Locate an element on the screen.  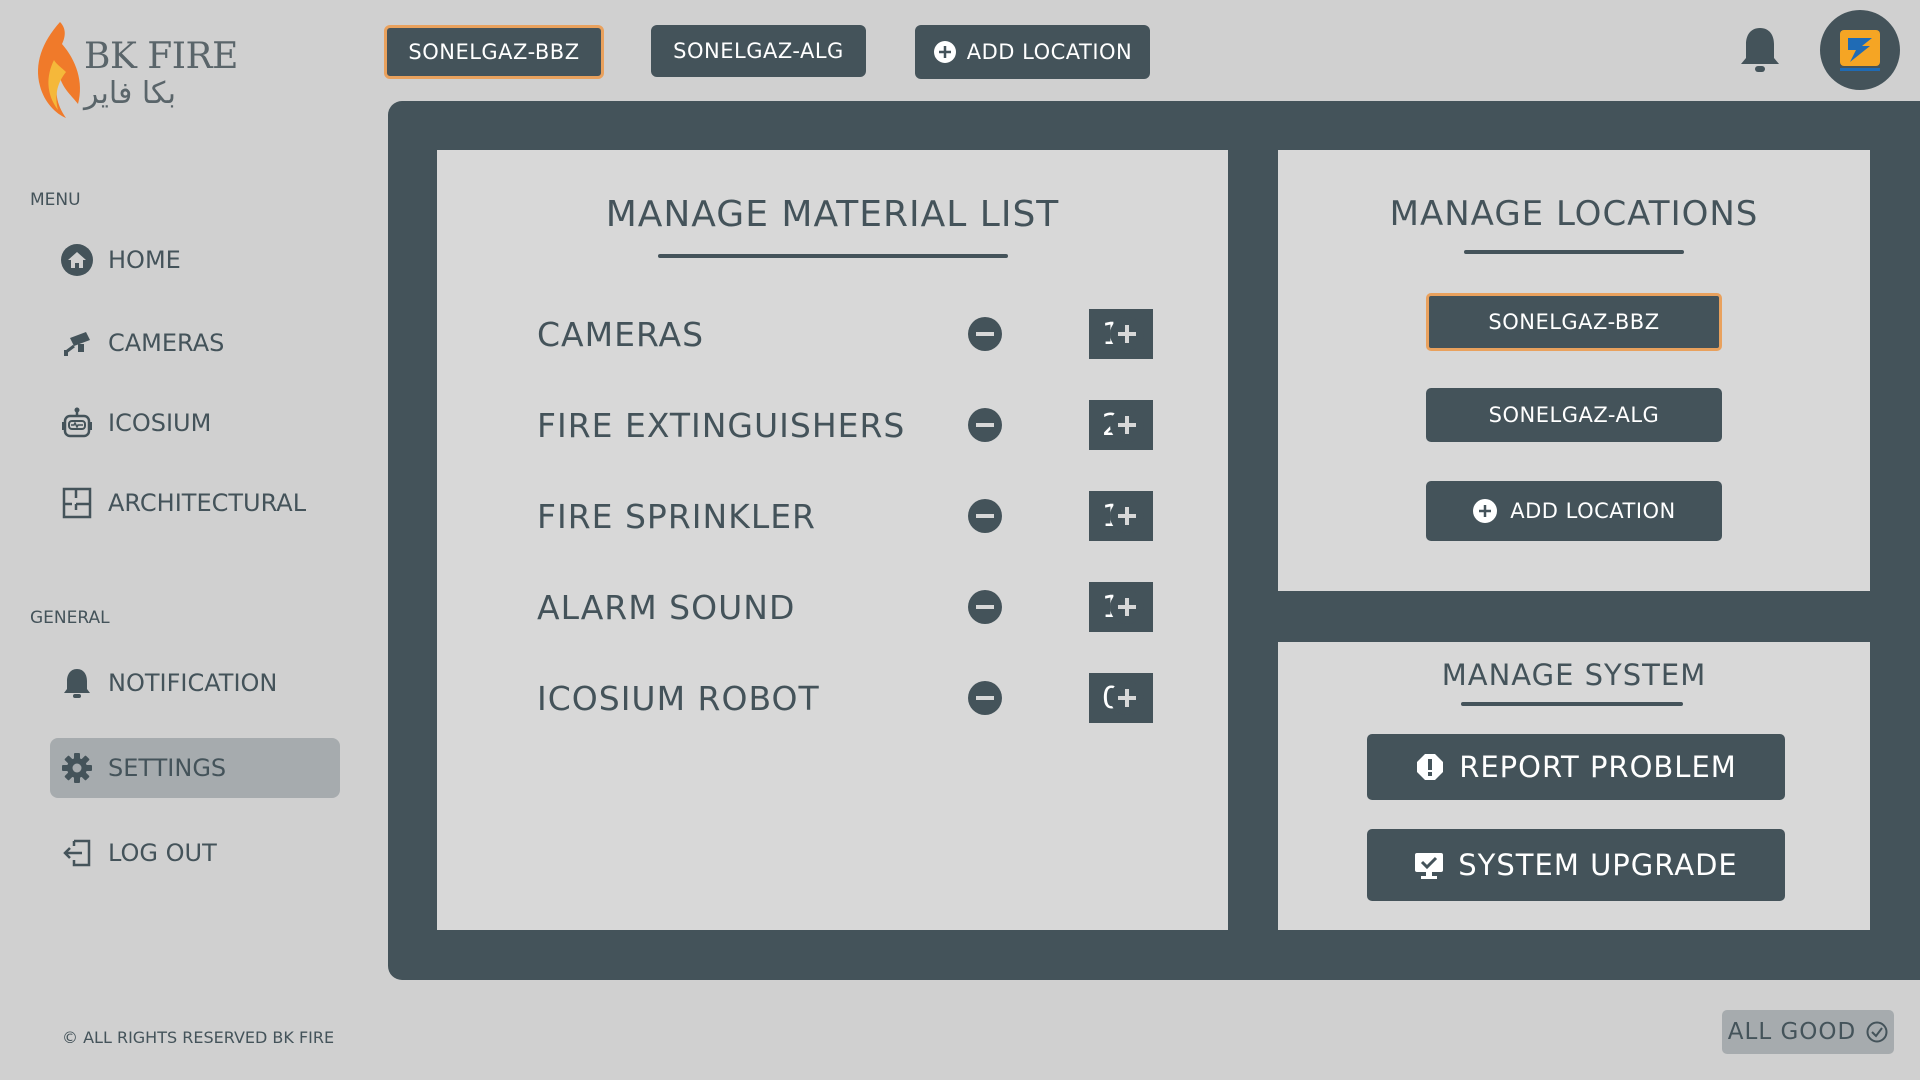
location-label: SONELGAZ-BBZ is located at coordinates (1574, 322).